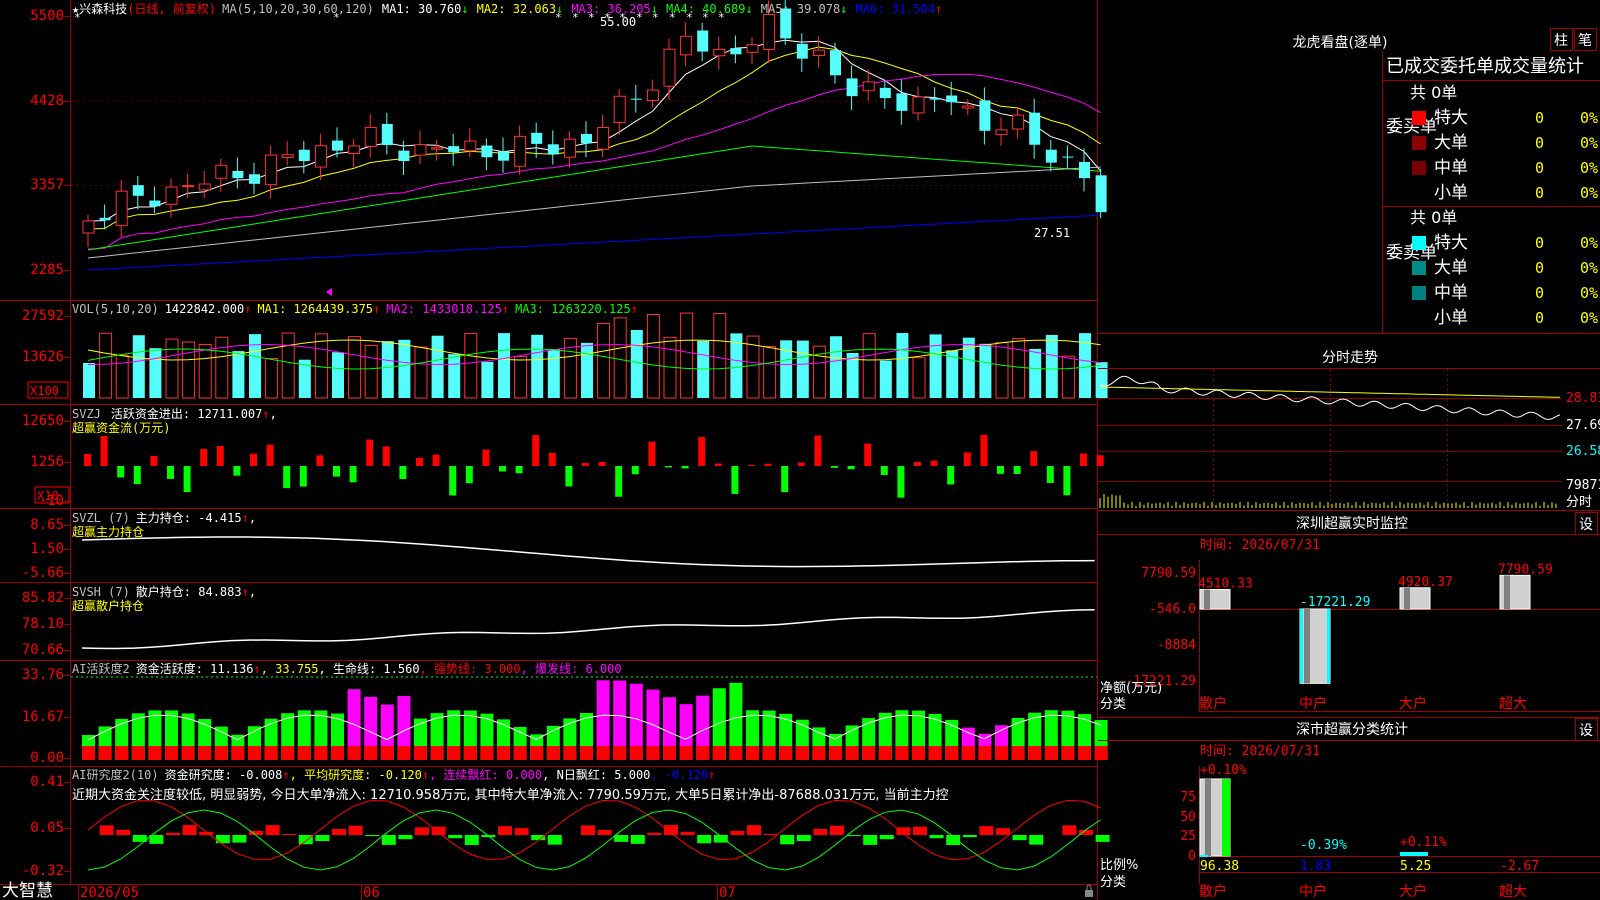 The width and height of the screenshot is (1600, 900). Describe the element at coordinates (1315, 866) in the screenshot. I see `cls-value-1: 1.03` at that location.